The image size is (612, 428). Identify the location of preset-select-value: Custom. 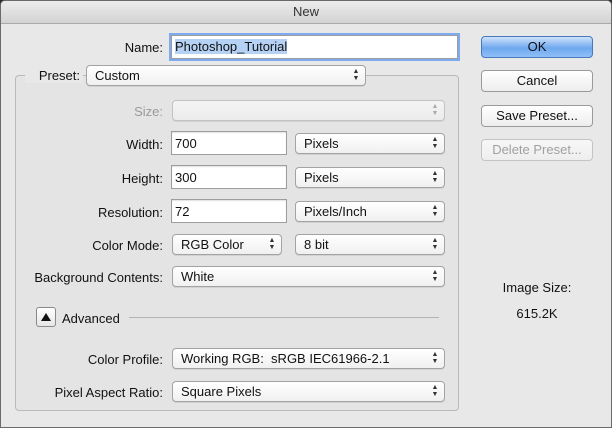
(117, 75).